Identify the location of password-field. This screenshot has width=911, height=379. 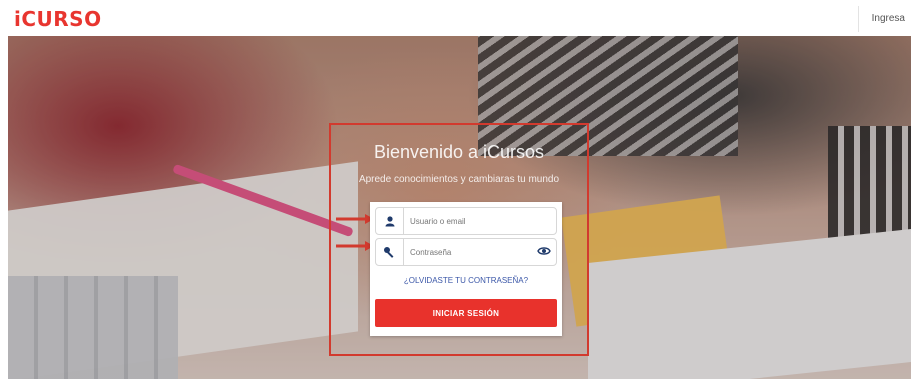
(466, 252).